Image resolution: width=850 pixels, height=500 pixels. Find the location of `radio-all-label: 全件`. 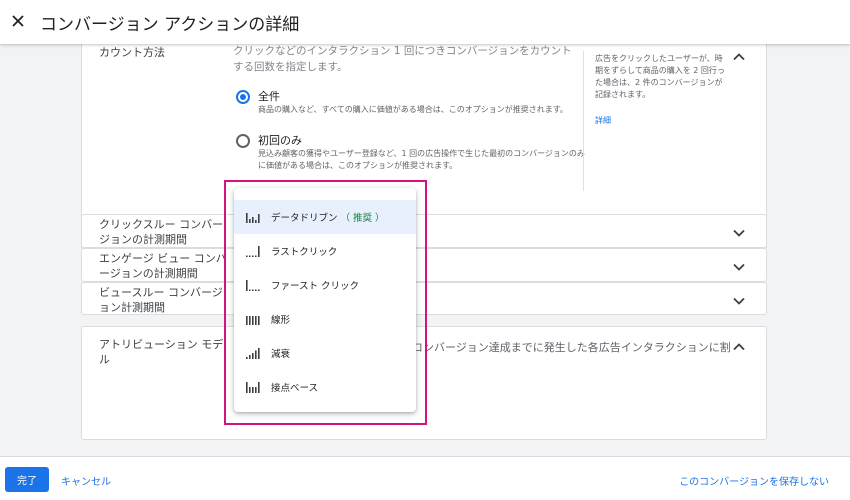

radio-all-label: 全件 is located at coordinates (269, 96).